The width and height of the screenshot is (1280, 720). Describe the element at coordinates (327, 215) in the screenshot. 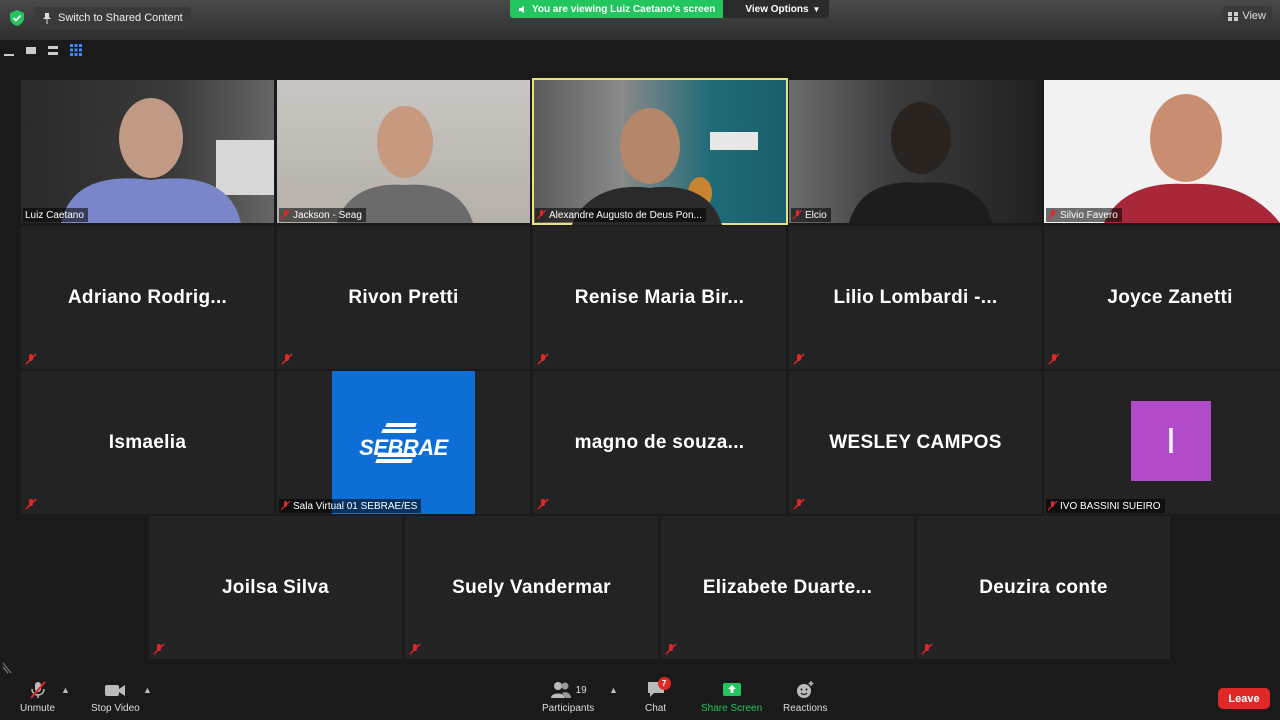

I see `participant-name: Jackson - Seag` at that location.